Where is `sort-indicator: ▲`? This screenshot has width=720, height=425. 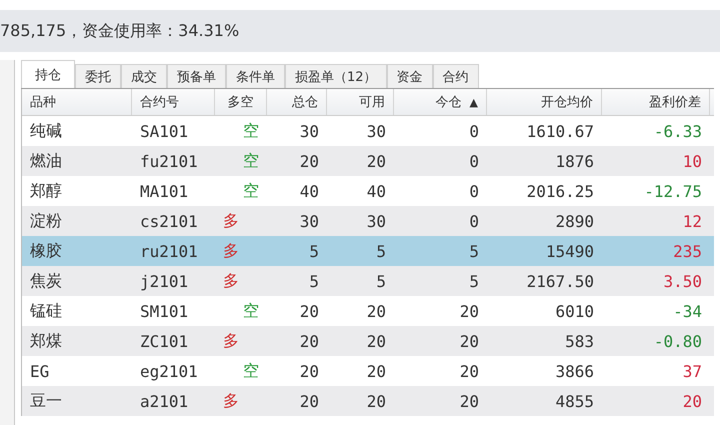 sort-indicator: ▲ is located at coordinates (474, 102).